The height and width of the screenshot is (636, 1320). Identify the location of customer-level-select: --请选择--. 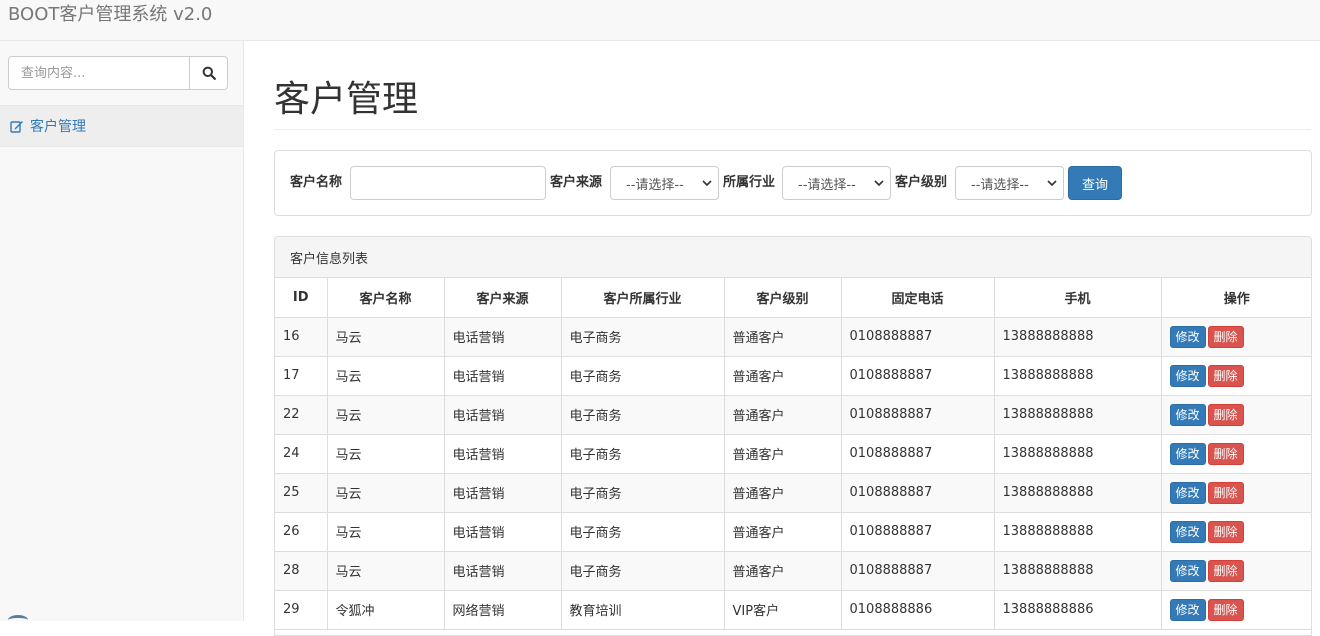
(1009, 183).